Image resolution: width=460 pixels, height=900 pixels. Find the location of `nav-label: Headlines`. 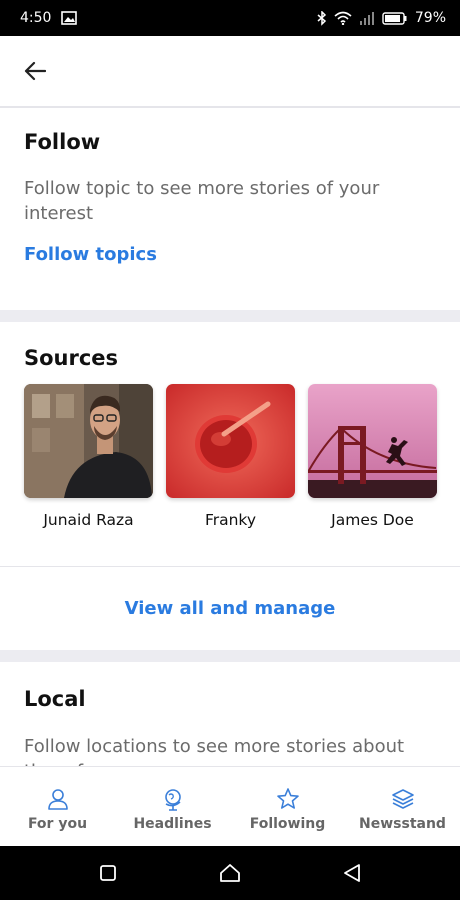

nav-label: Headlines is located at coordinates (172, 824).